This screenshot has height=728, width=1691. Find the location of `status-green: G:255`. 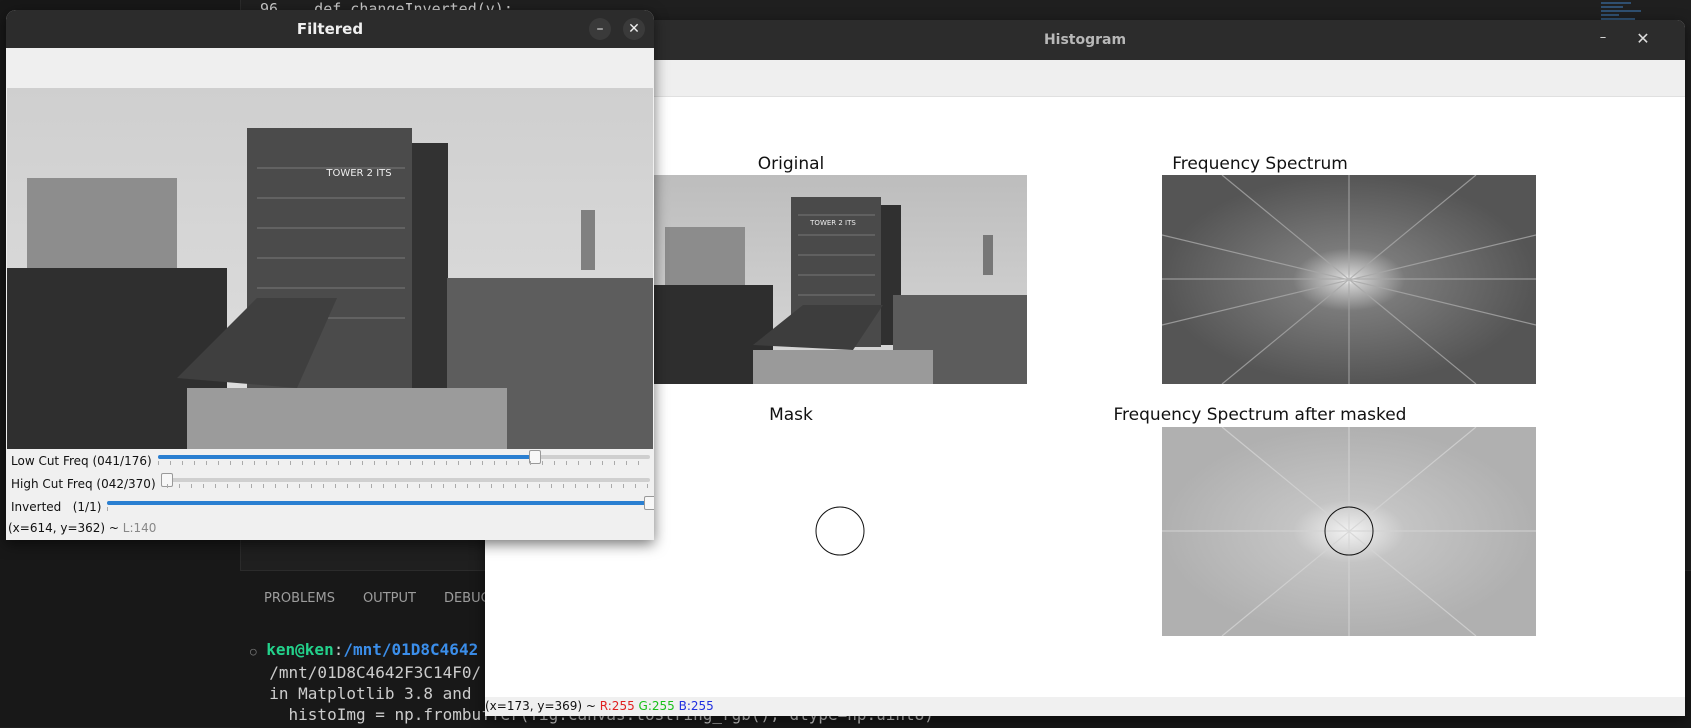

status-green: G:255 is located at coordinates (656, 706).